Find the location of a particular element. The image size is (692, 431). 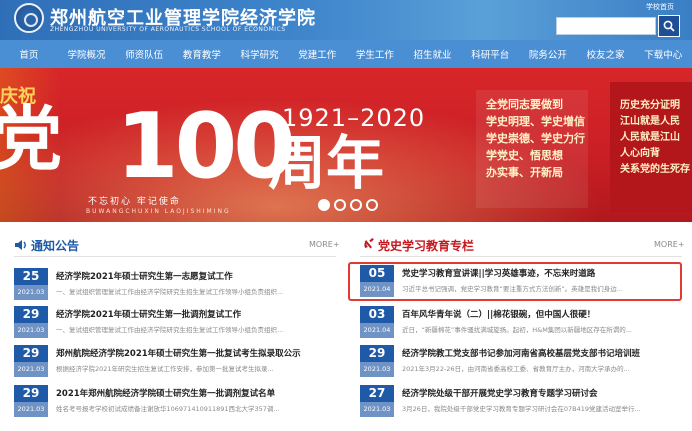

banner-panel-line: 学党史、悟思想 is located at coordinates (524, 155).